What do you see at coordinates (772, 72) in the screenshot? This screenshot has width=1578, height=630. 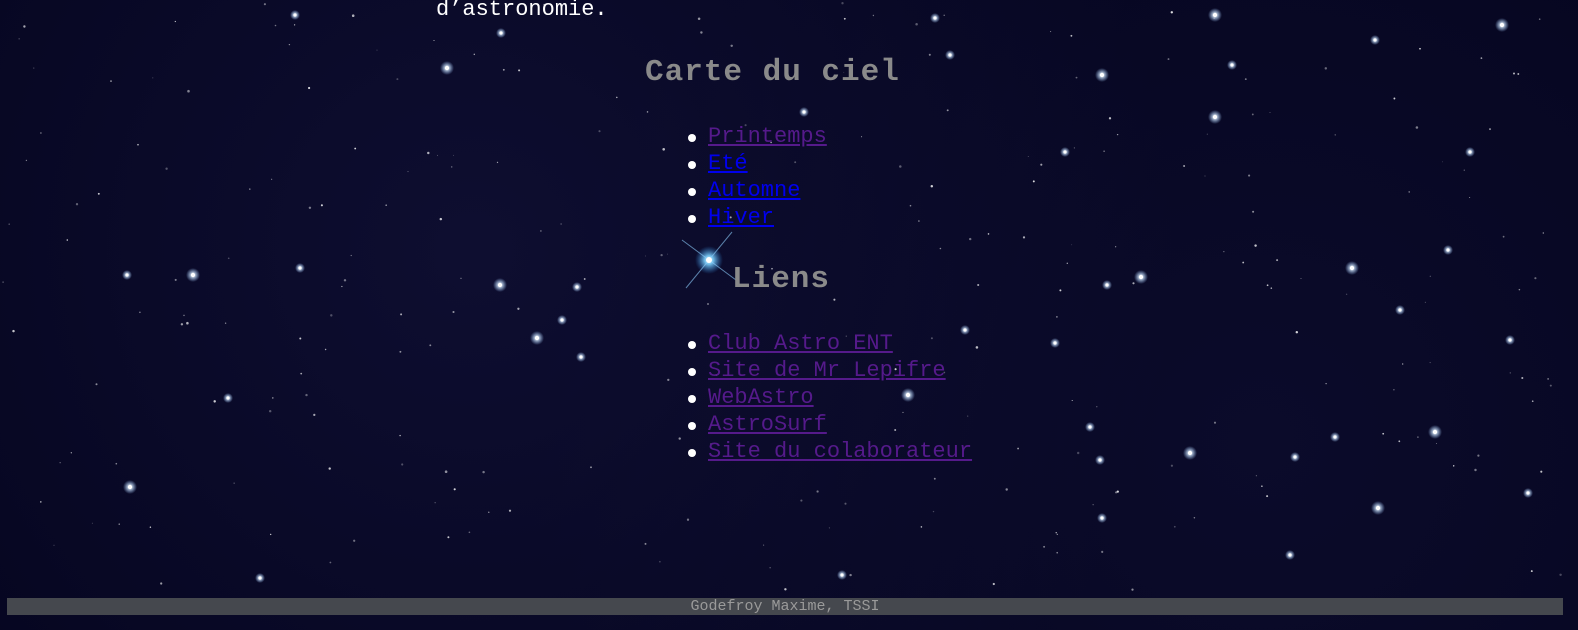 I see `section-title-carte-du-ciel: Carte du ciel` at bounding box center [772, 72].